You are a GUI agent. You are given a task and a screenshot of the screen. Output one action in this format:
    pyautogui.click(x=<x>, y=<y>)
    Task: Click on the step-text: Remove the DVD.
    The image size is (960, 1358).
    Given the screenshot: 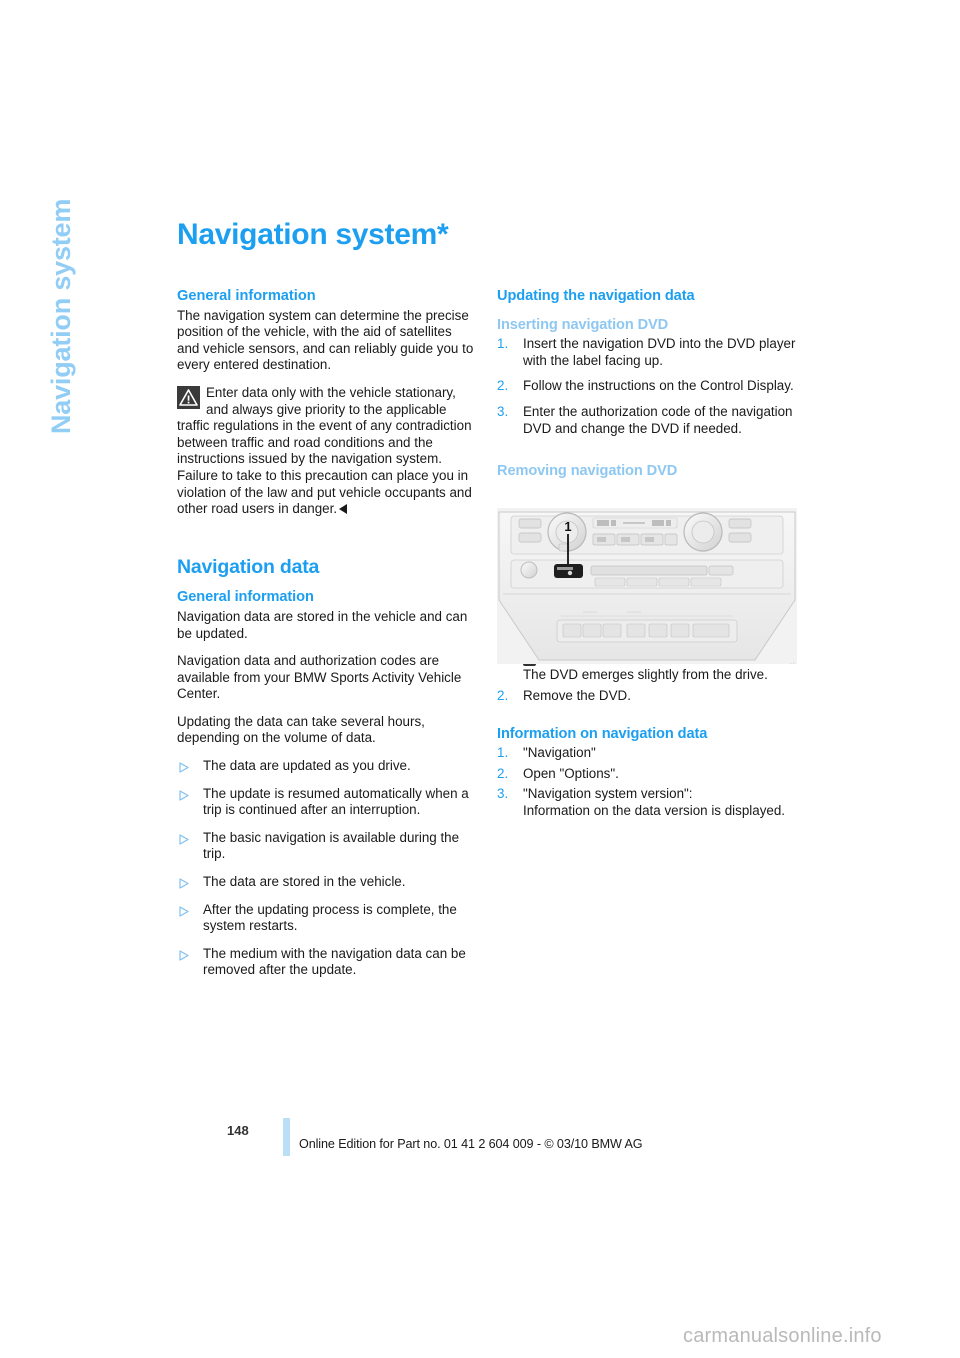 What is the action you would take?
    pyautogui.click(x=577, y=695)
    